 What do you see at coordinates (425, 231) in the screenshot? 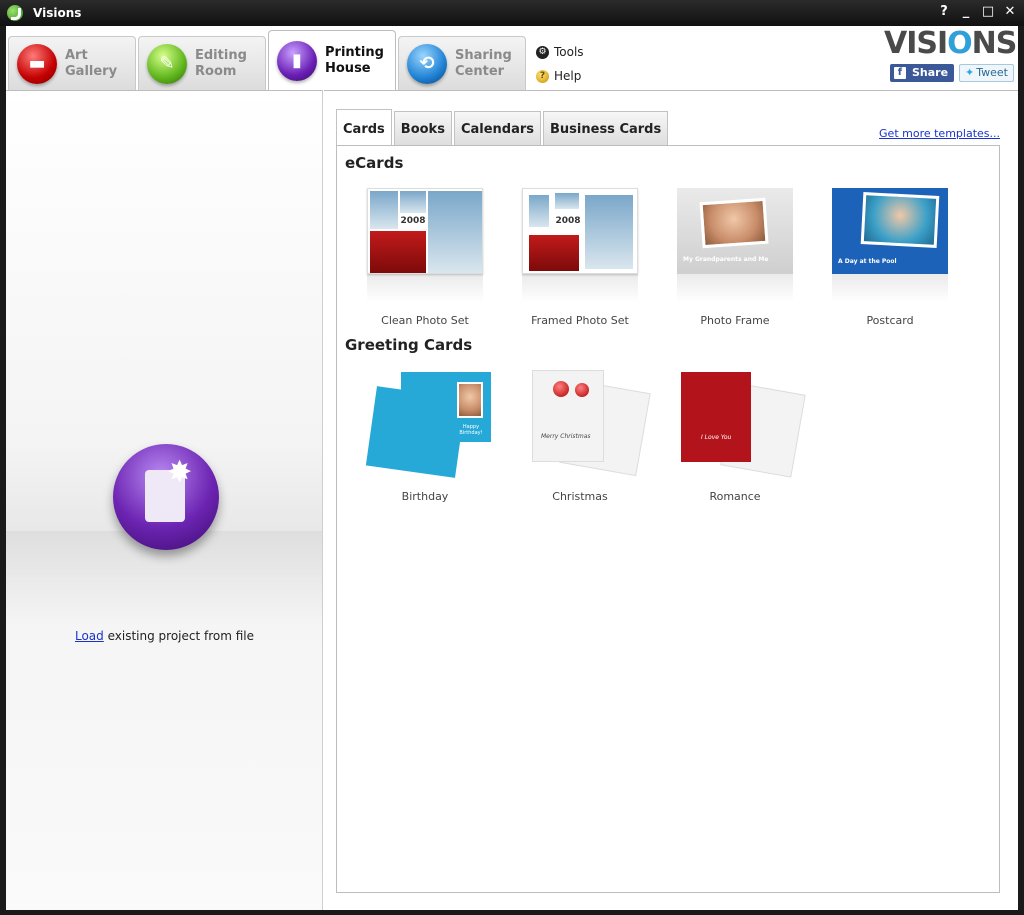
I see `clean-photo-set-thumbnail: 2008` at bounding box center [425, 231].